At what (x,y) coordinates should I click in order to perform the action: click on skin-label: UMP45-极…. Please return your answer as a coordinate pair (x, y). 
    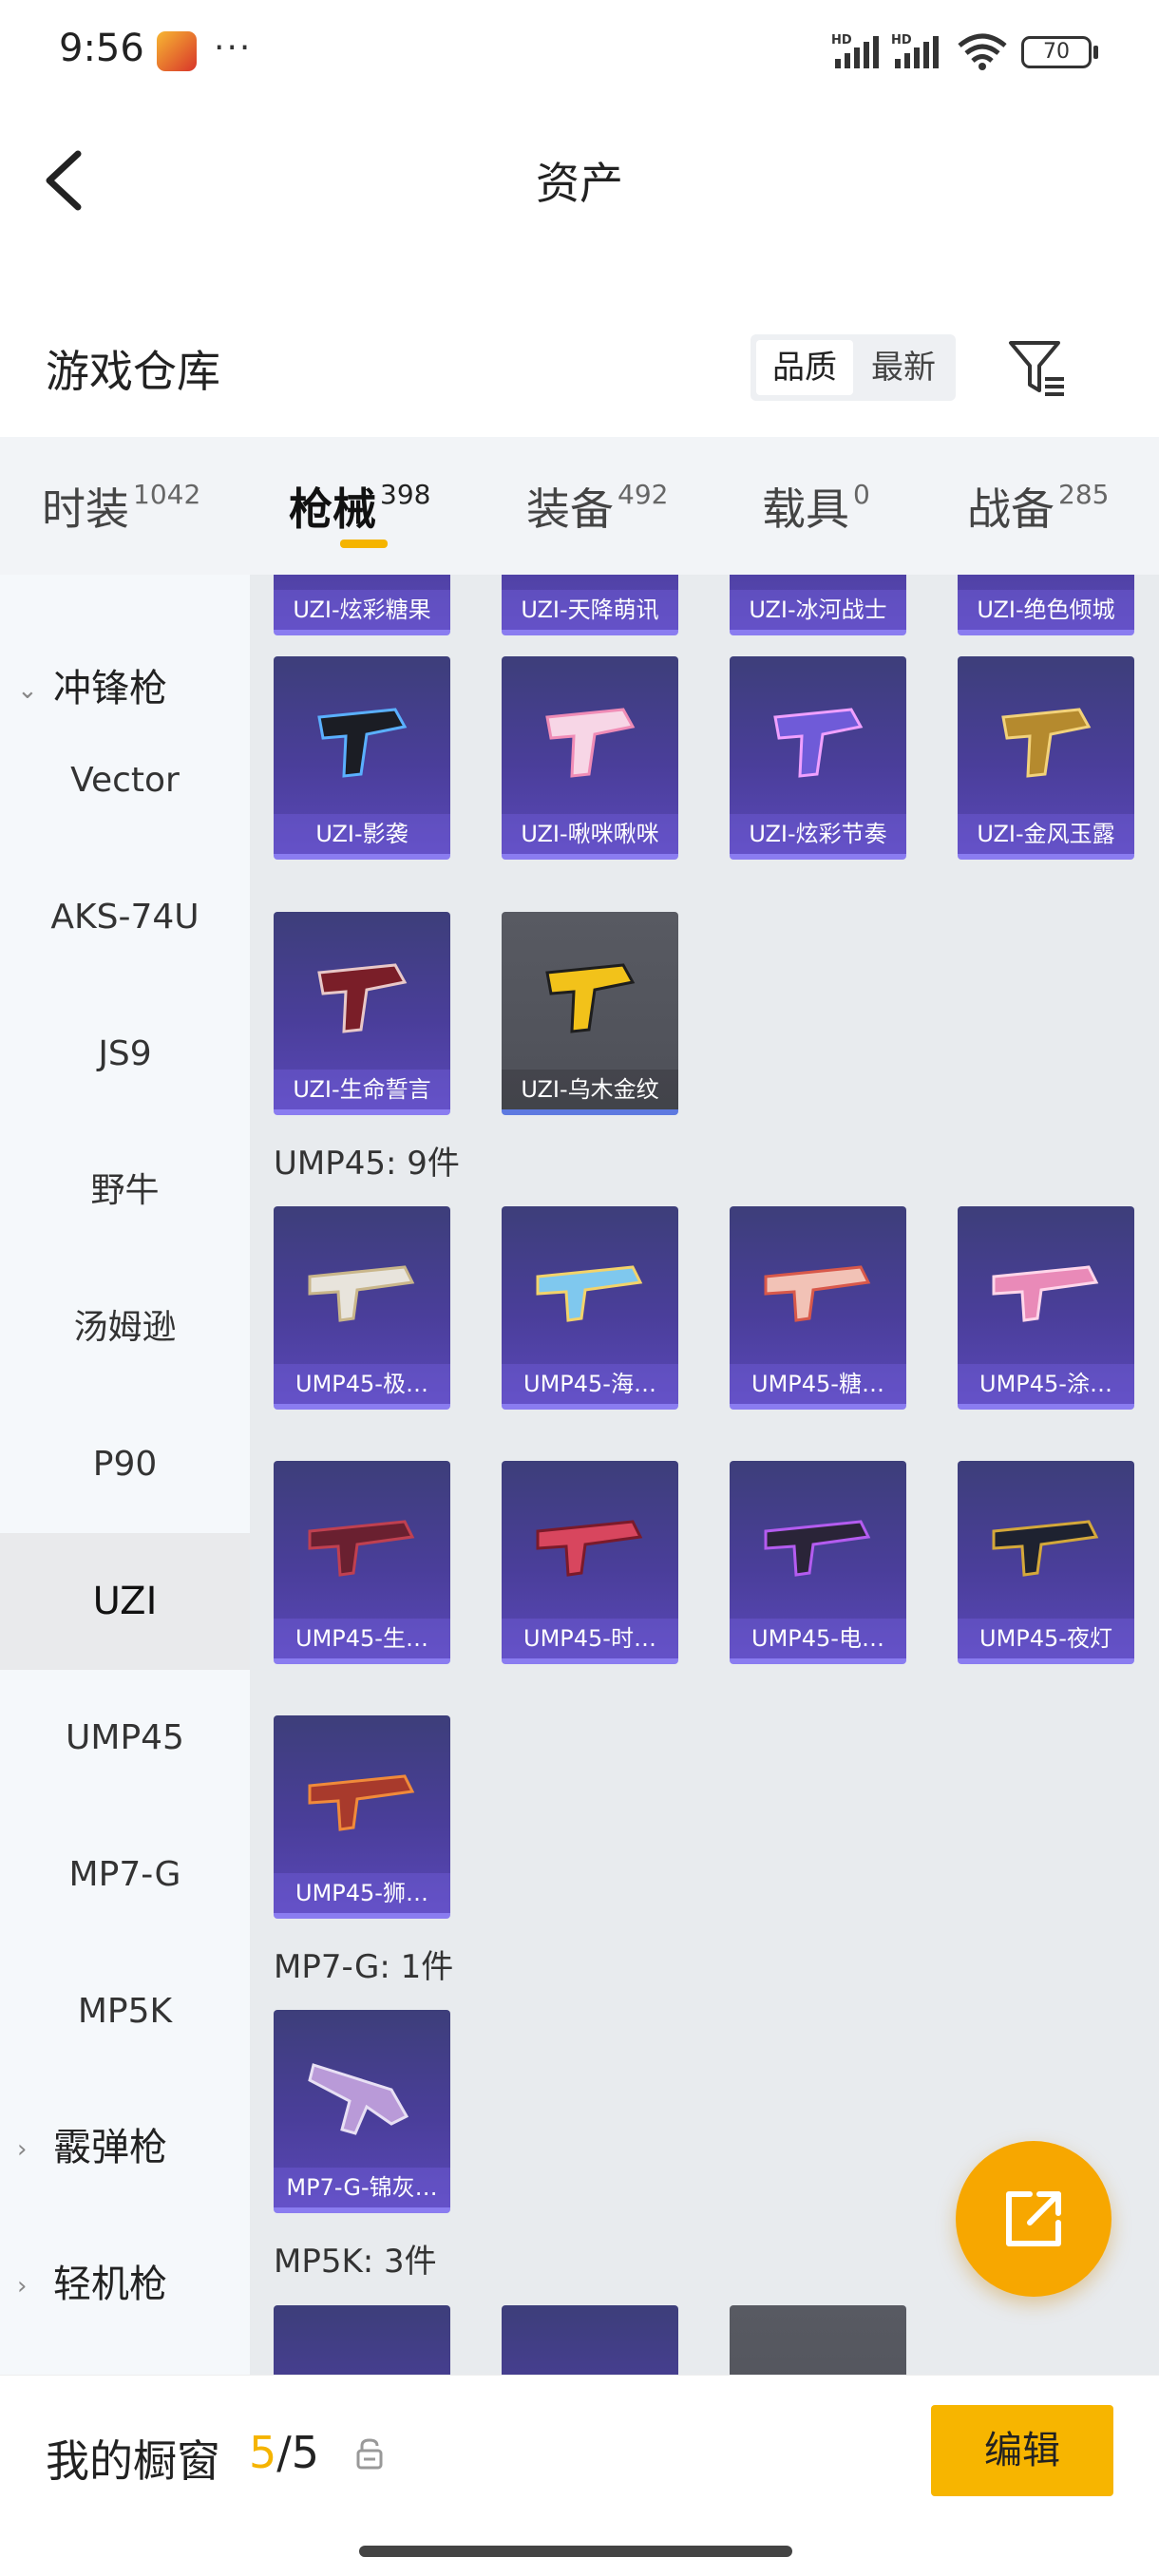
    Looking at the image, I should click on (362, 1384).